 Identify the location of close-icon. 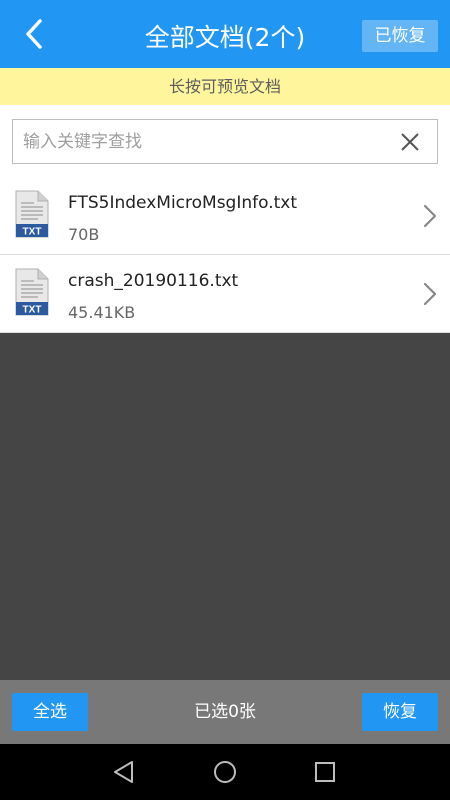
(410, 142).